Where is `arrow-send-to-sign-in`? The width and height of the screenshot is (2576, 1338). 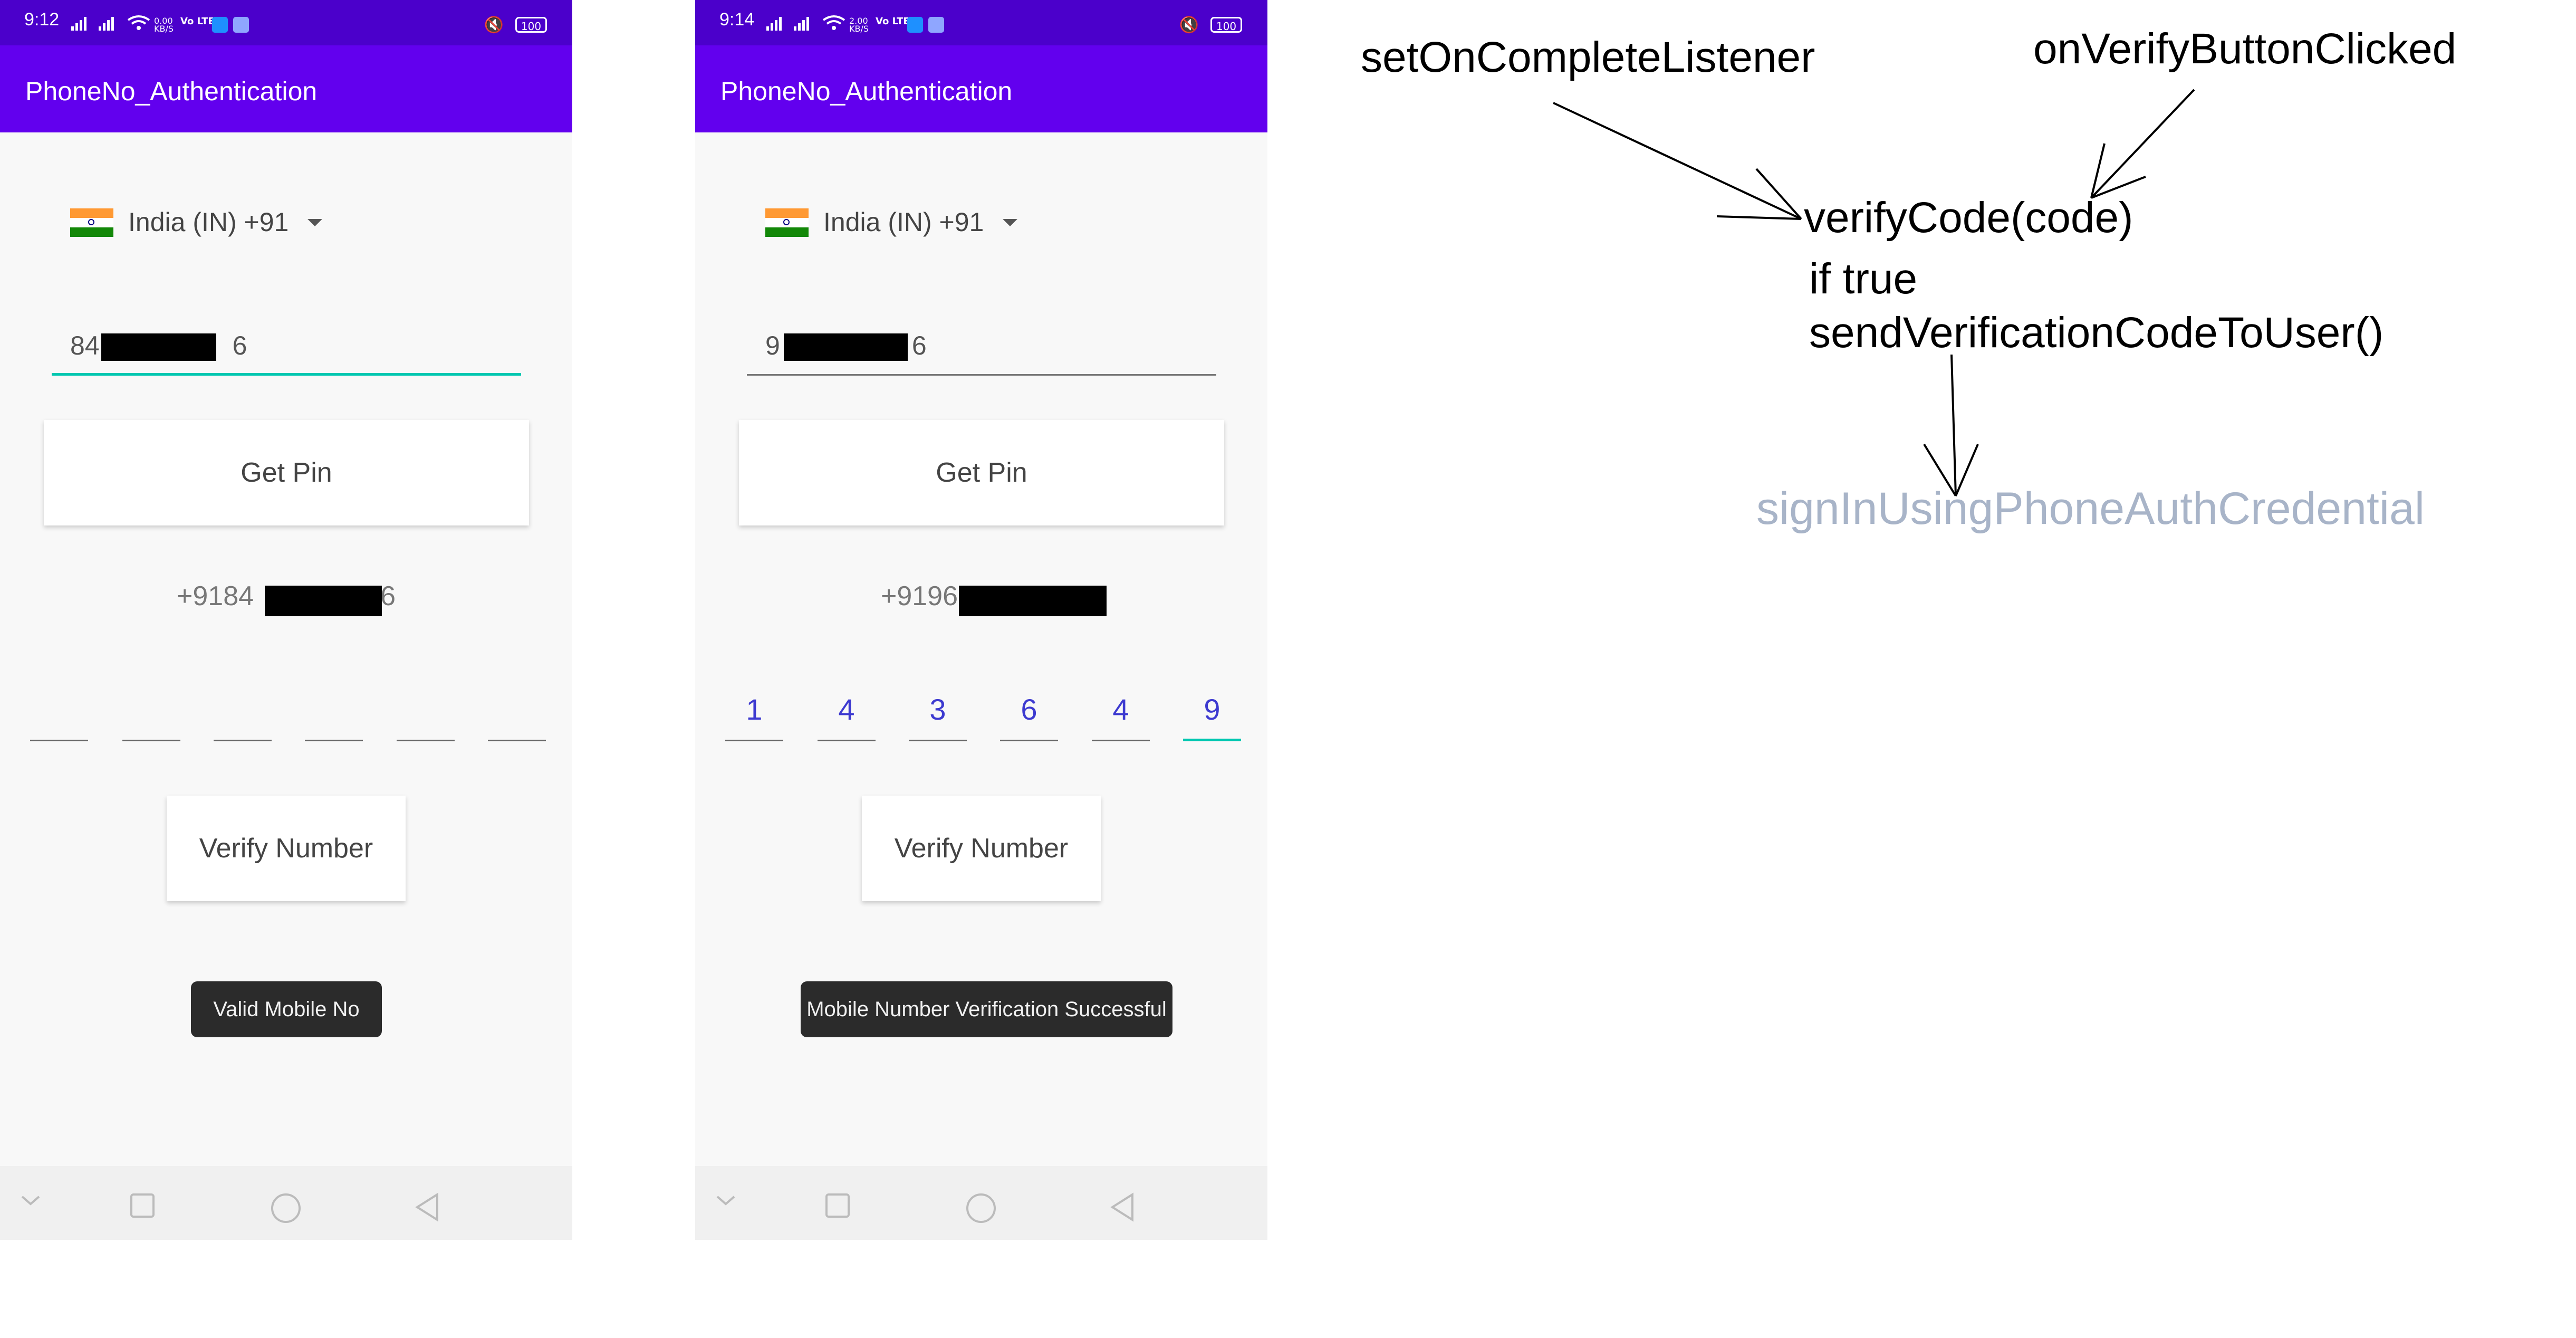 arrow-send-to-sign-in is located at coordinates (1951, 426).